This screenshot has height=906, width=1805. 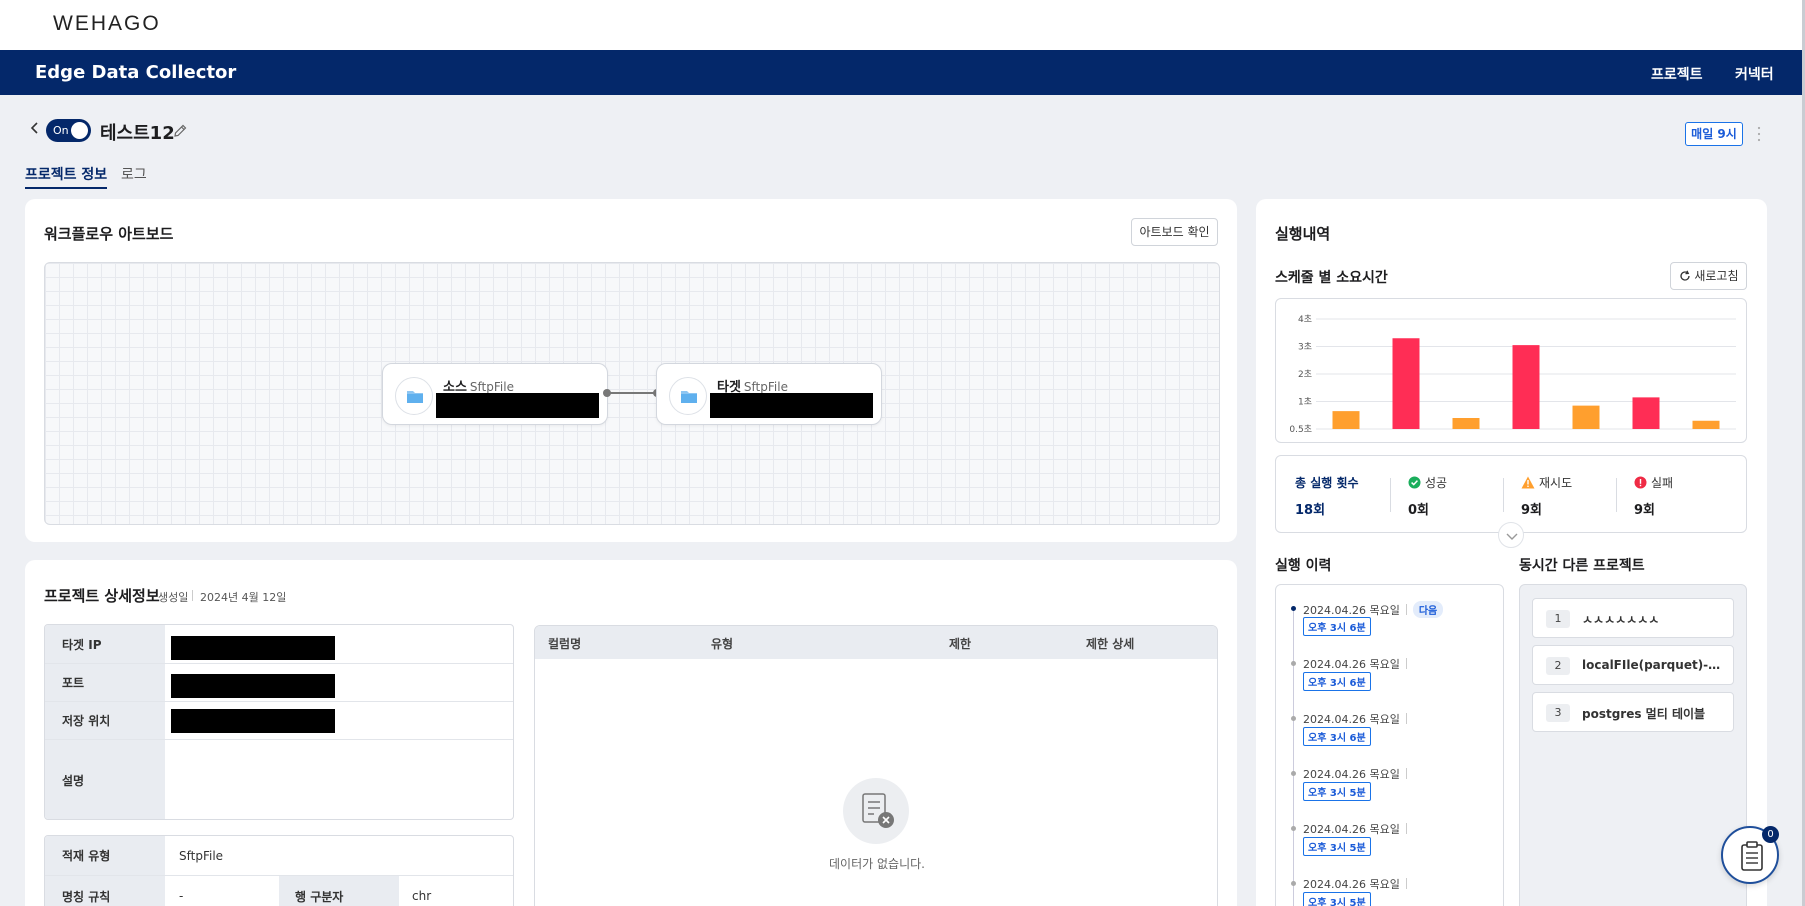 I want to click on other-project-number: 3, so click(x=1558, y=713).